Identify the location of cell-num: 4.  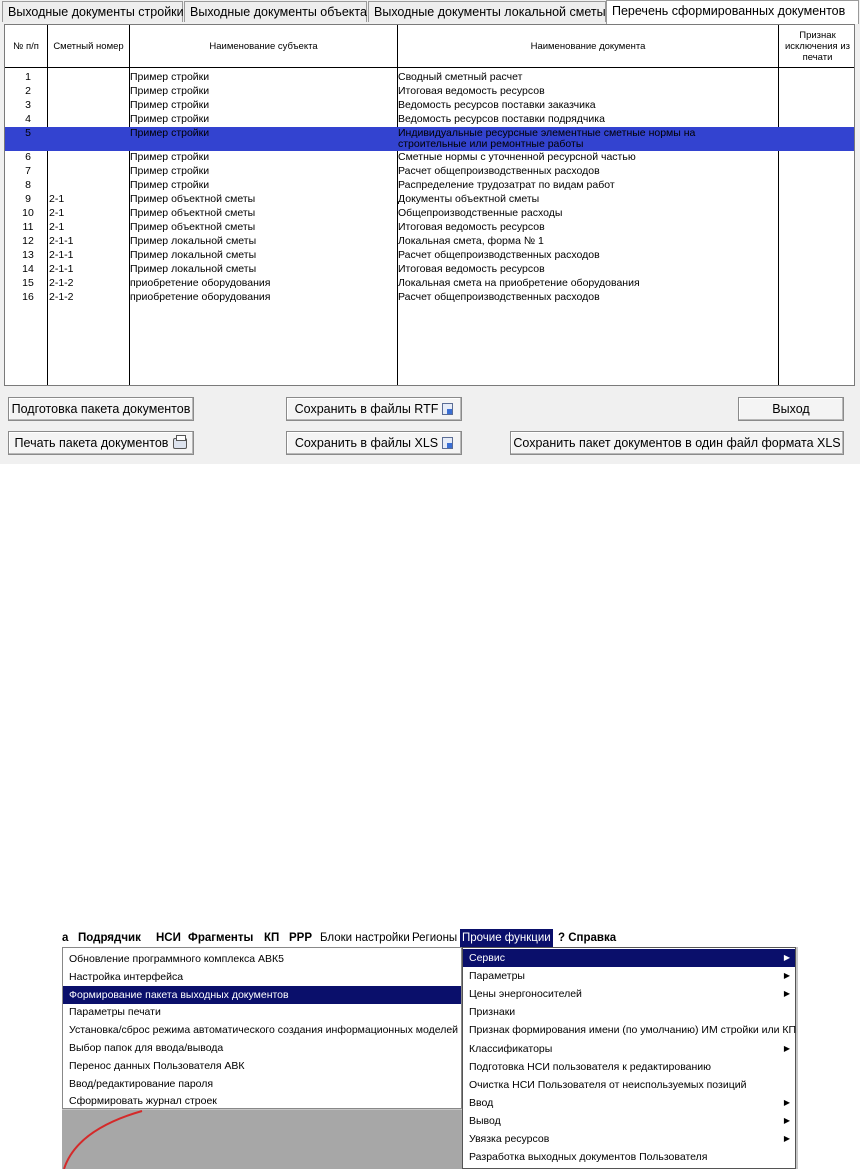
(28, 119).